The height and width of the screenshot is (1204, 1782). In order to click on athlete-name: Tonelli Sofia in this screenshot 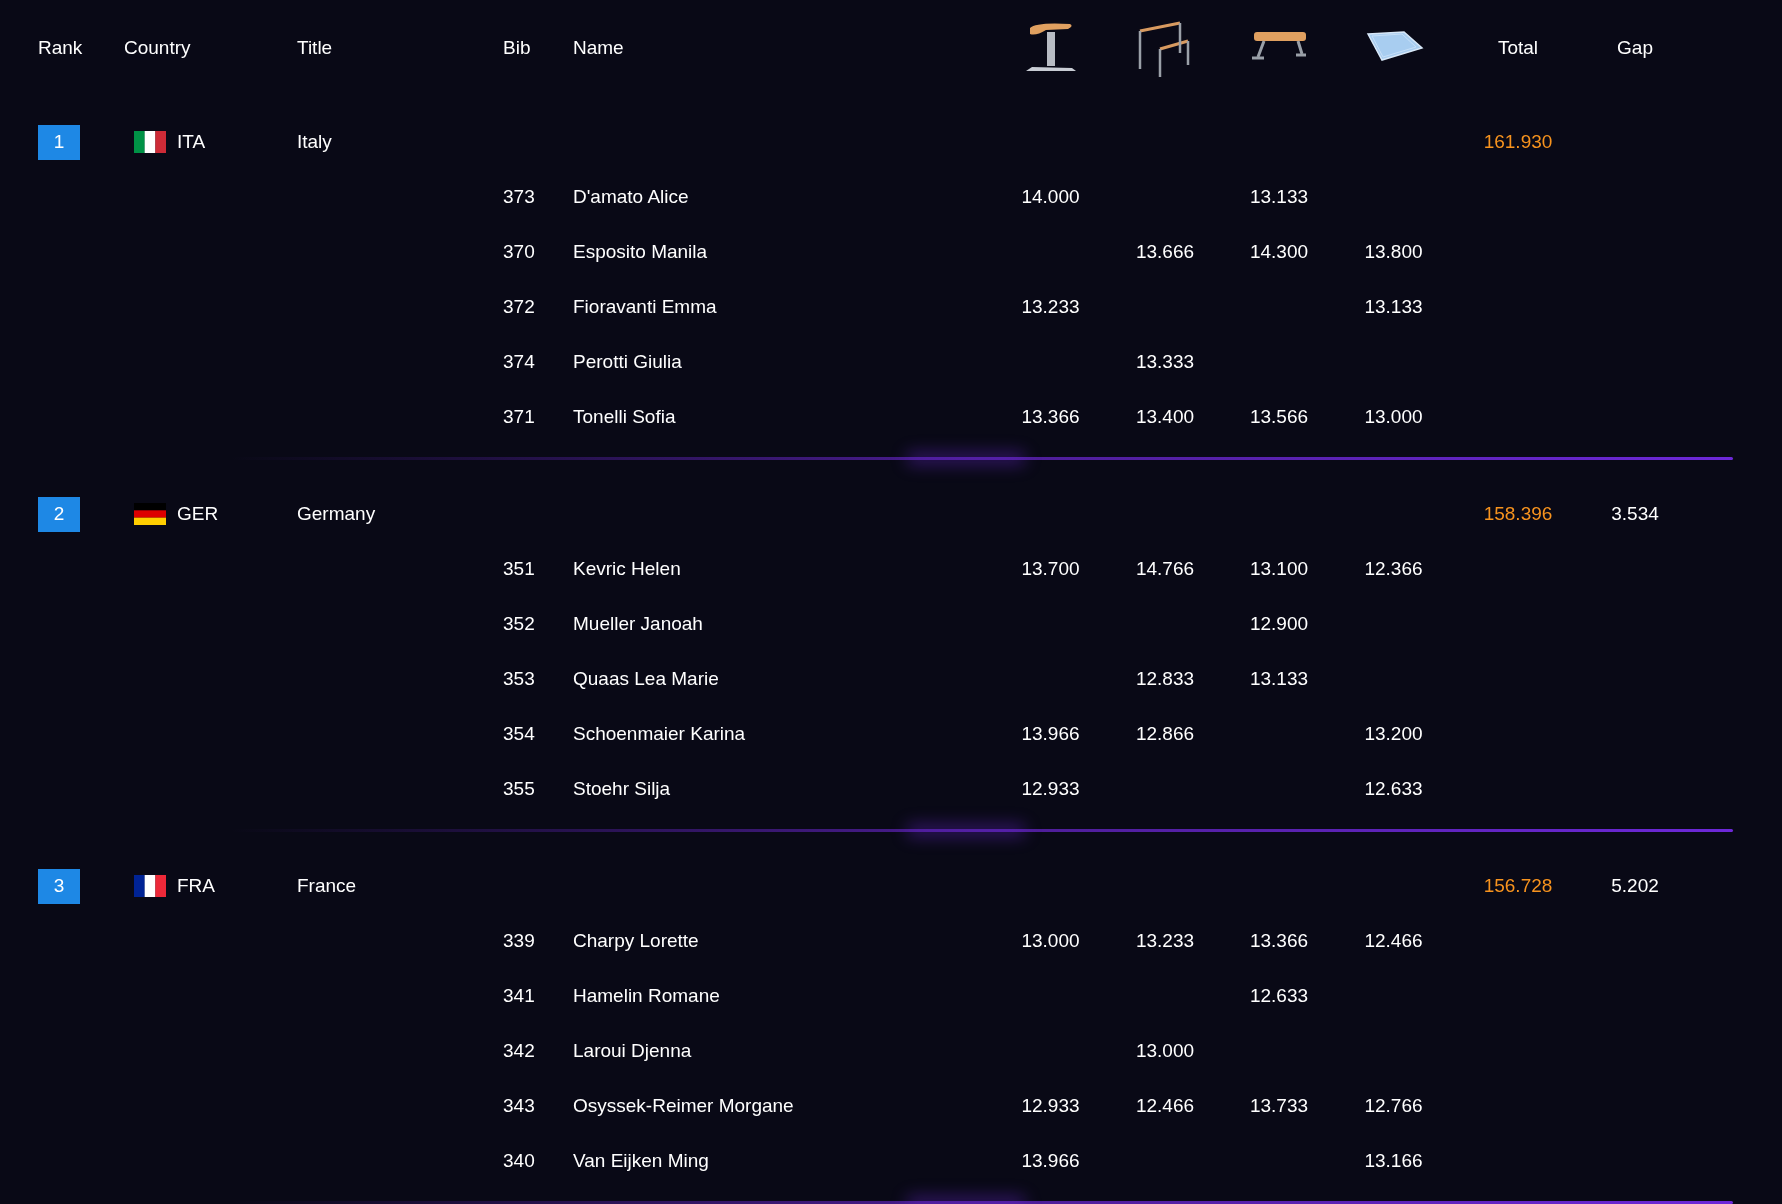, I will do `click(624, 417)`.